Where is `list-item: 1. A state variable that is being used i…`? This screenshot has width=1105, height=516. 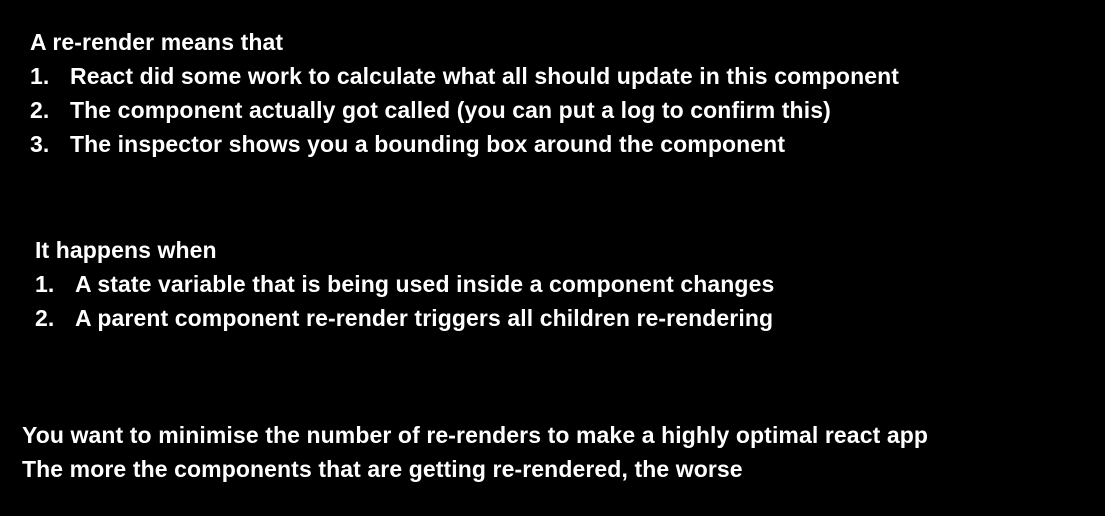
list-item: 1. A state variable that is being used i… is located at coordinates (404, 284).